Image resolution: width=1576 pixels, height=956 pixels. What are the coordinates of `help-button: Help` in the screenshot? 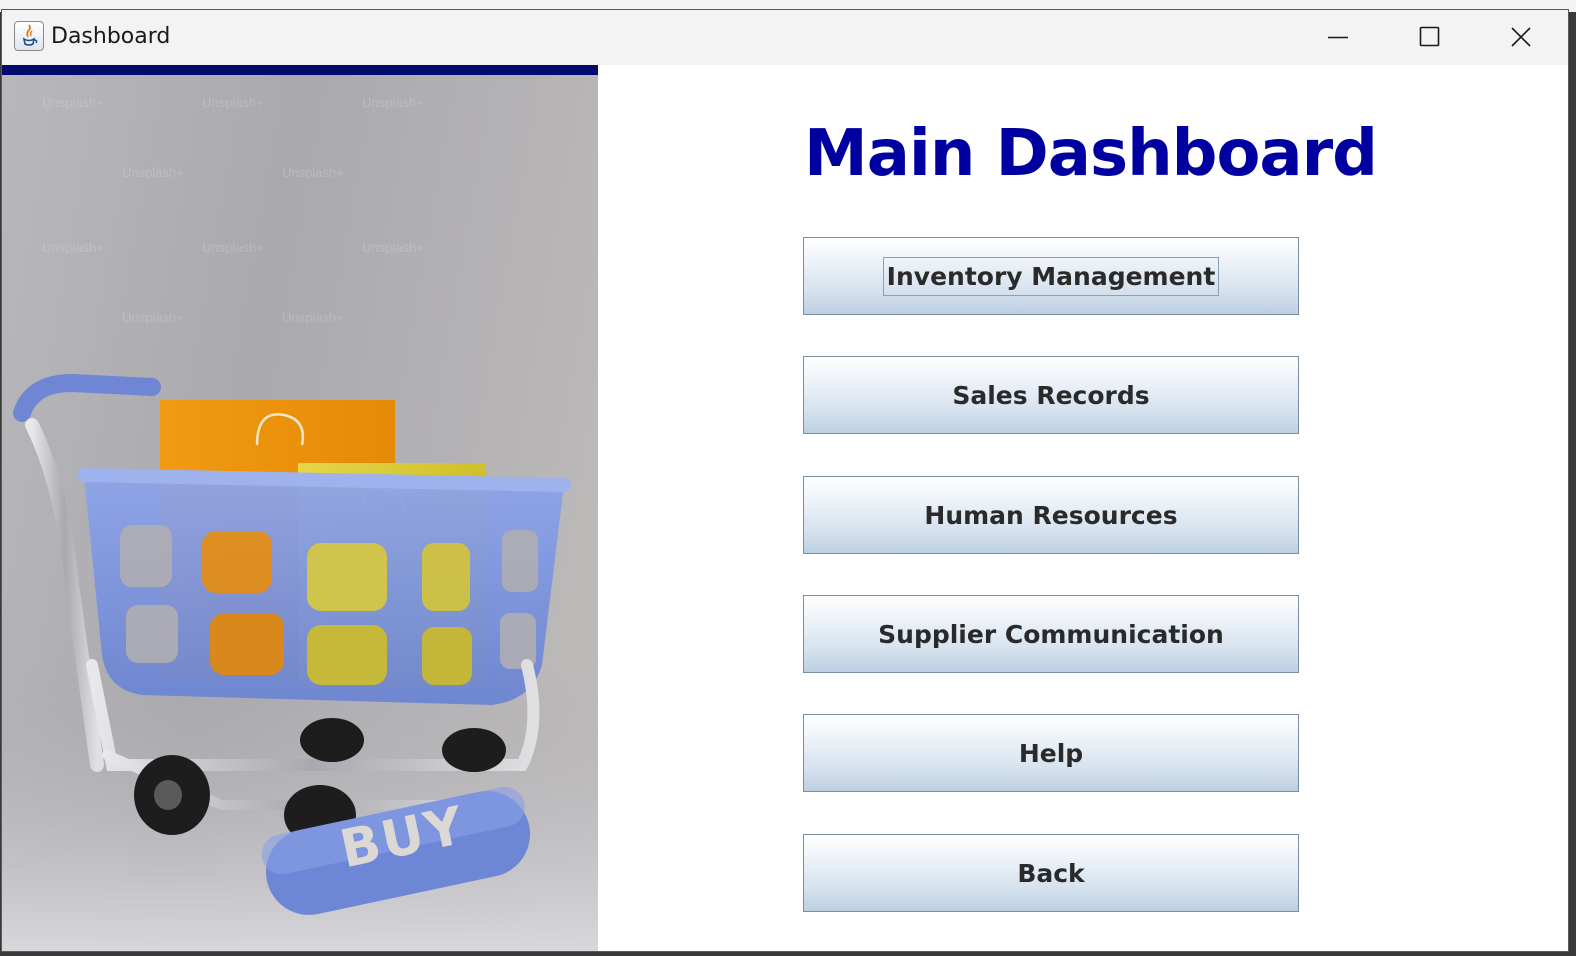 It's located at (1051, 753).